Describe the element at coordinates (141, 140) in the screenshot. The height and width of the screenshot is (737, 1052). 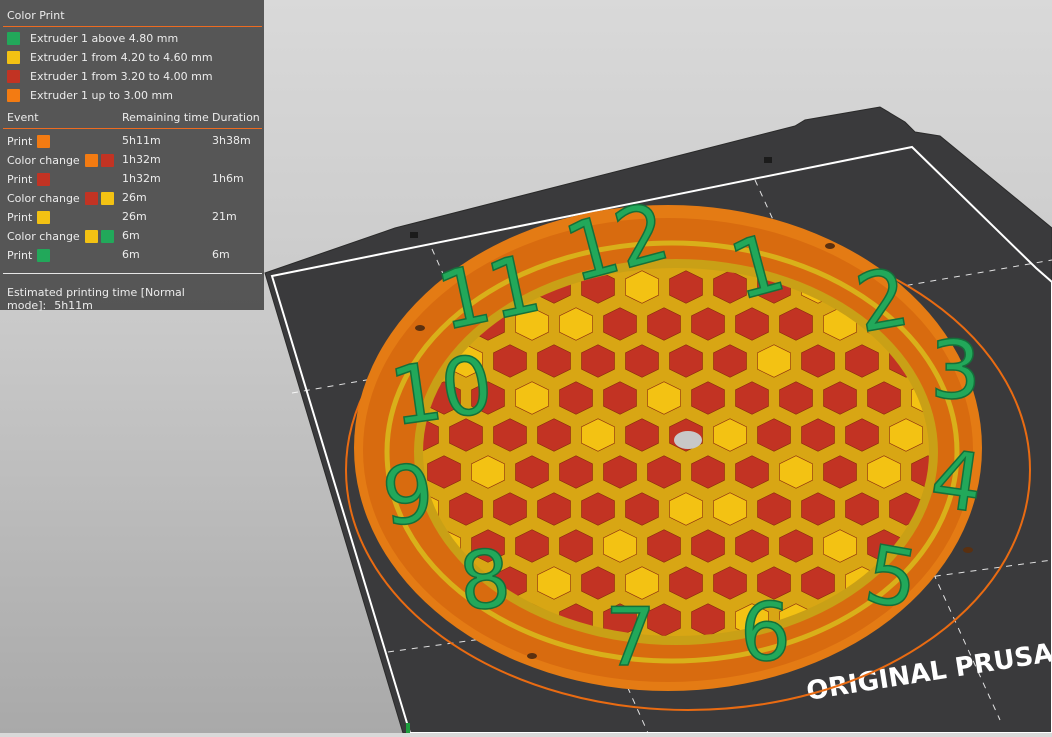
I see `remaining-time: 5h11m` at that location.